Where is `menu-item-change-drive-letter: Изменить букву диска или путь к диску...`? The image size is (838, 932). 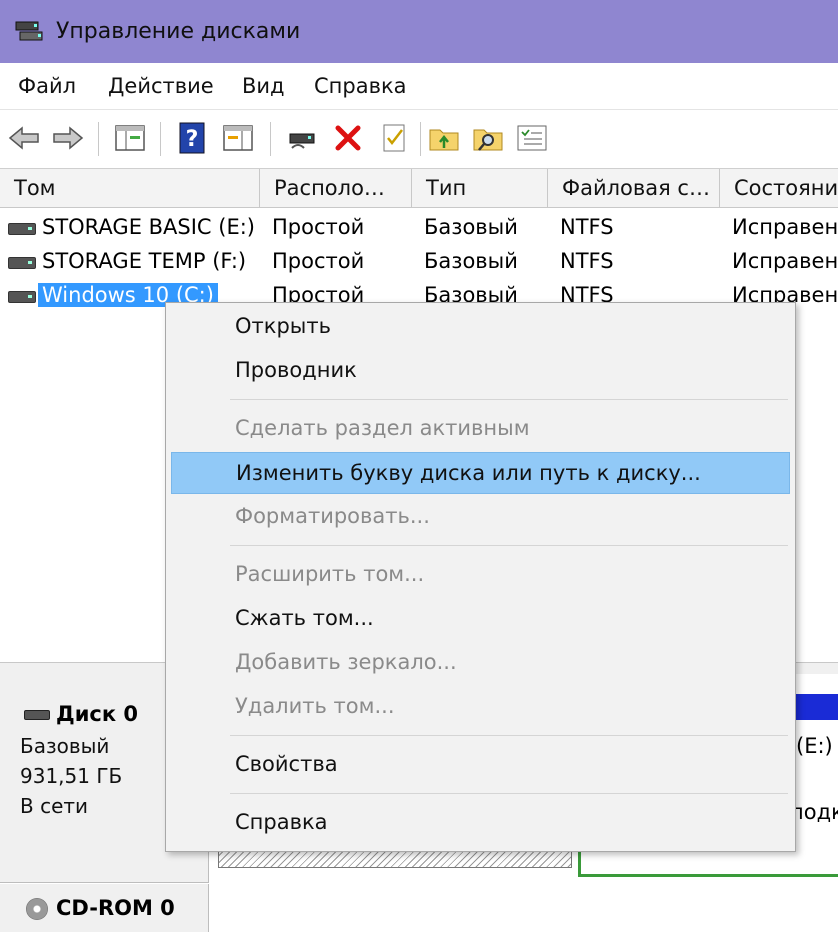 menu-item-change-drive-letter: Изменить букву диска или путь к диску... is located at coordinates (480, 473).